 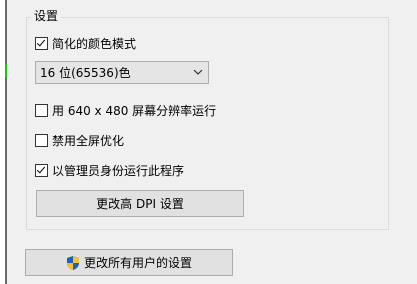 I want to click on run-640x480-checkbox, so click(x=41, y=110).